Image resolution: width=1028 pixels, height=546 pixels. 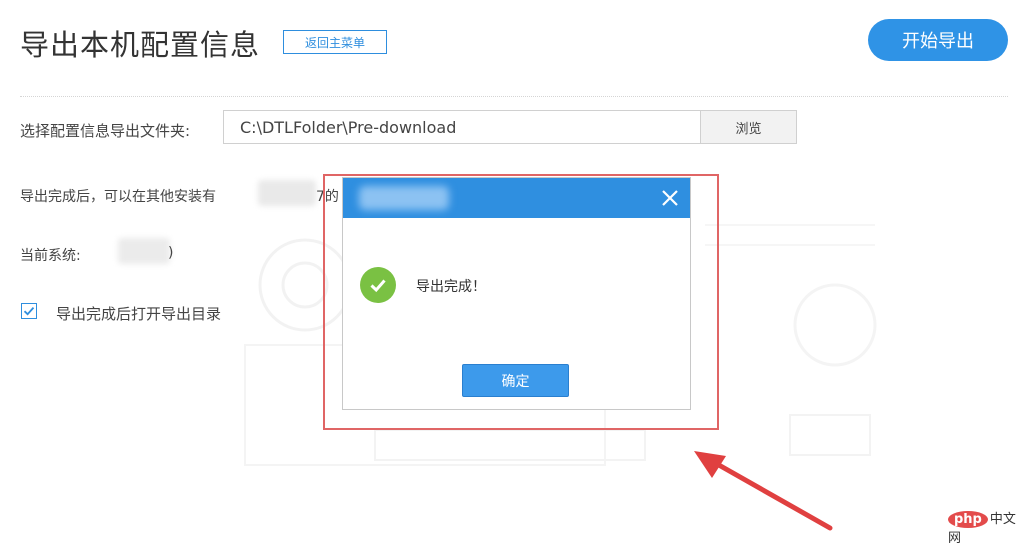 I want to click on divider, so click(x=514, y=96).